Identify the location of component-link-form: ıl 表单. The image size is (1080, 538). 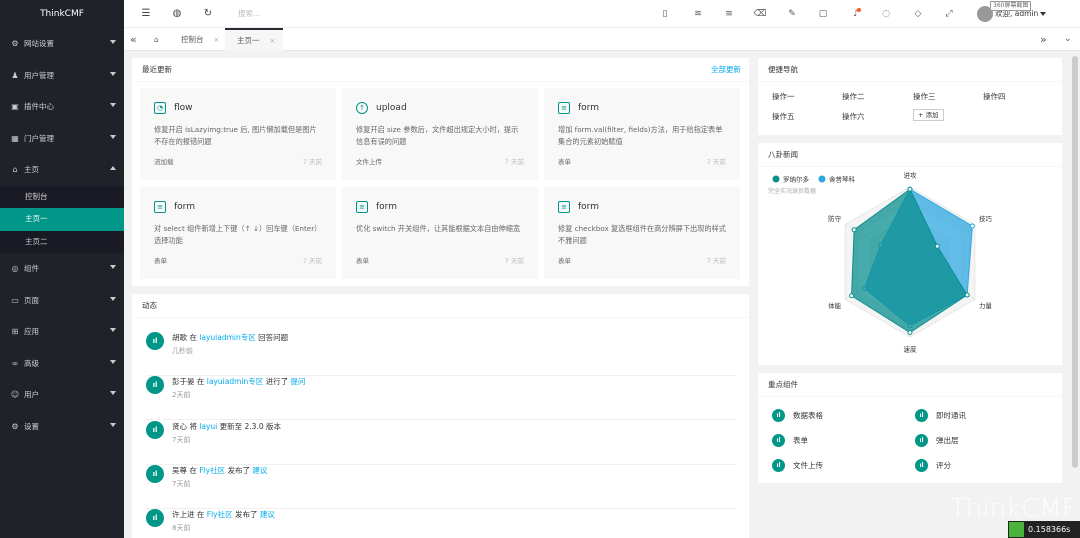
(790, 440).